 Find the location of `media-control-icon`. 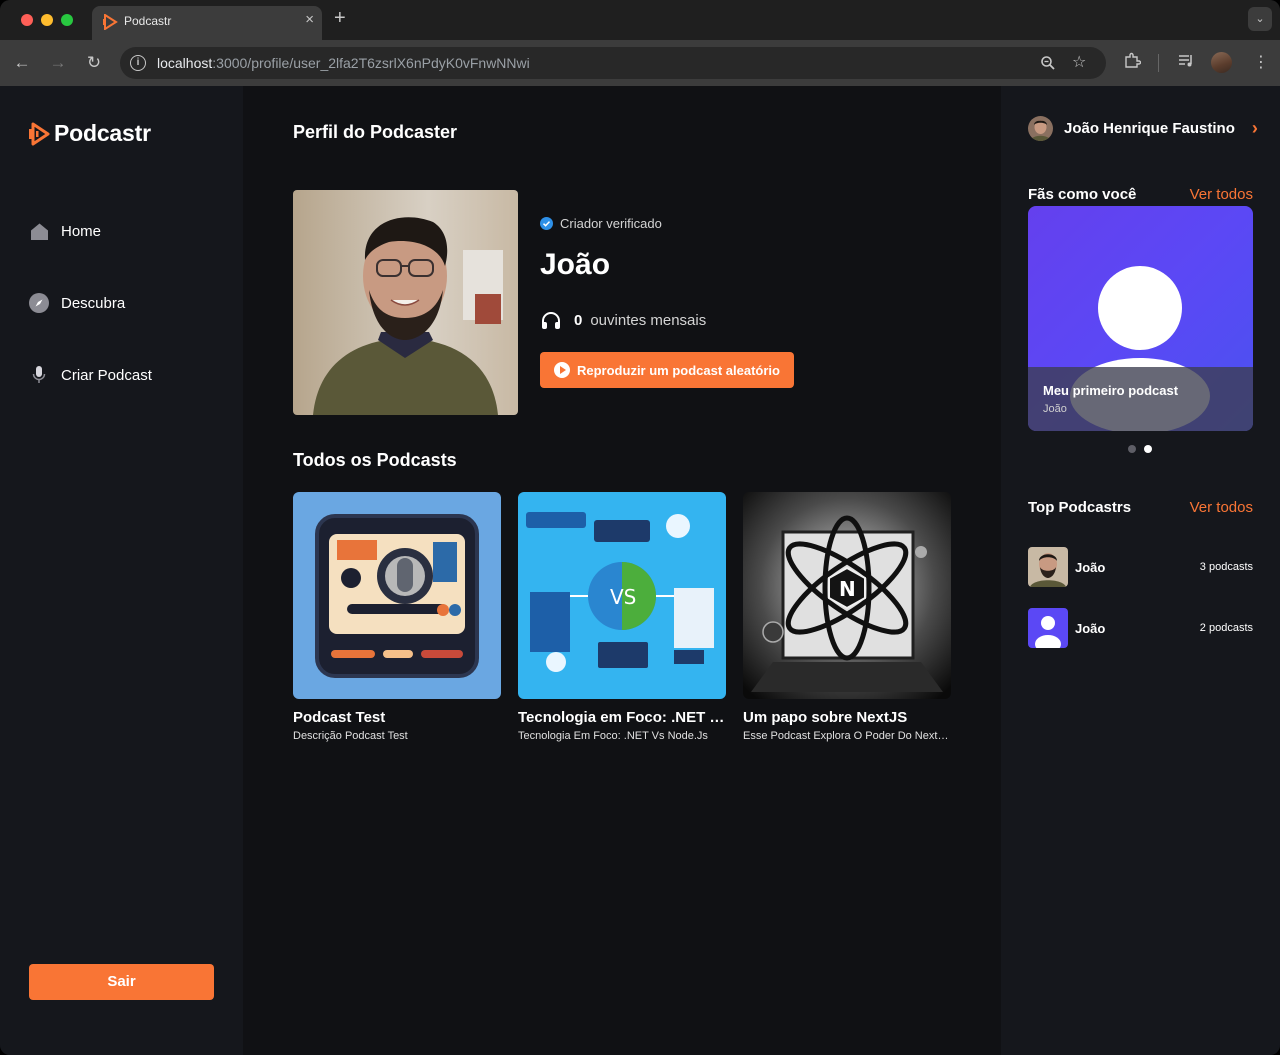

media-control-icon is located at coordinates (1186, 60).